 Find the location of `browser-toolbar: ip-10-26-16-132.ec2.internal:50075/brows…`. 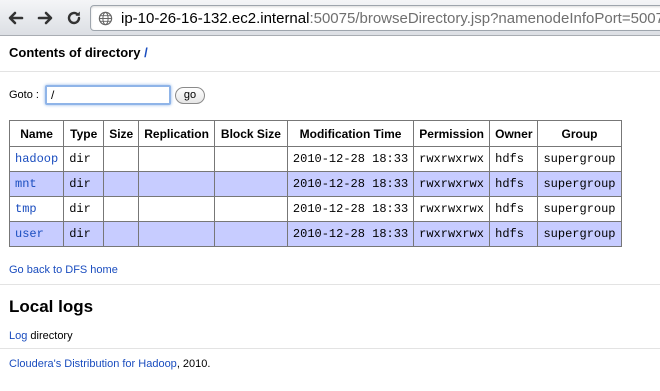

browser-toolbar: ip-10-26-16-132.ec2.internal:50075/brows… is located at coordinates (330, 18).